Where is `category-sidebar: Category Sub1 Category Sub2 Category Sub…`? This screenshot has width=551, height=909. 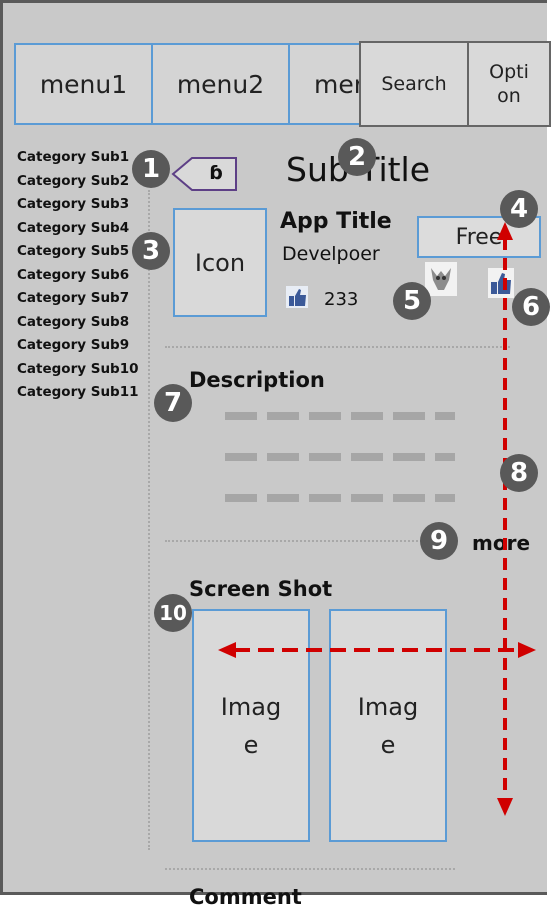 category-sidebar: Category Sub1 Category Sub2 Category Sub… is located at coordinates (78, 275).